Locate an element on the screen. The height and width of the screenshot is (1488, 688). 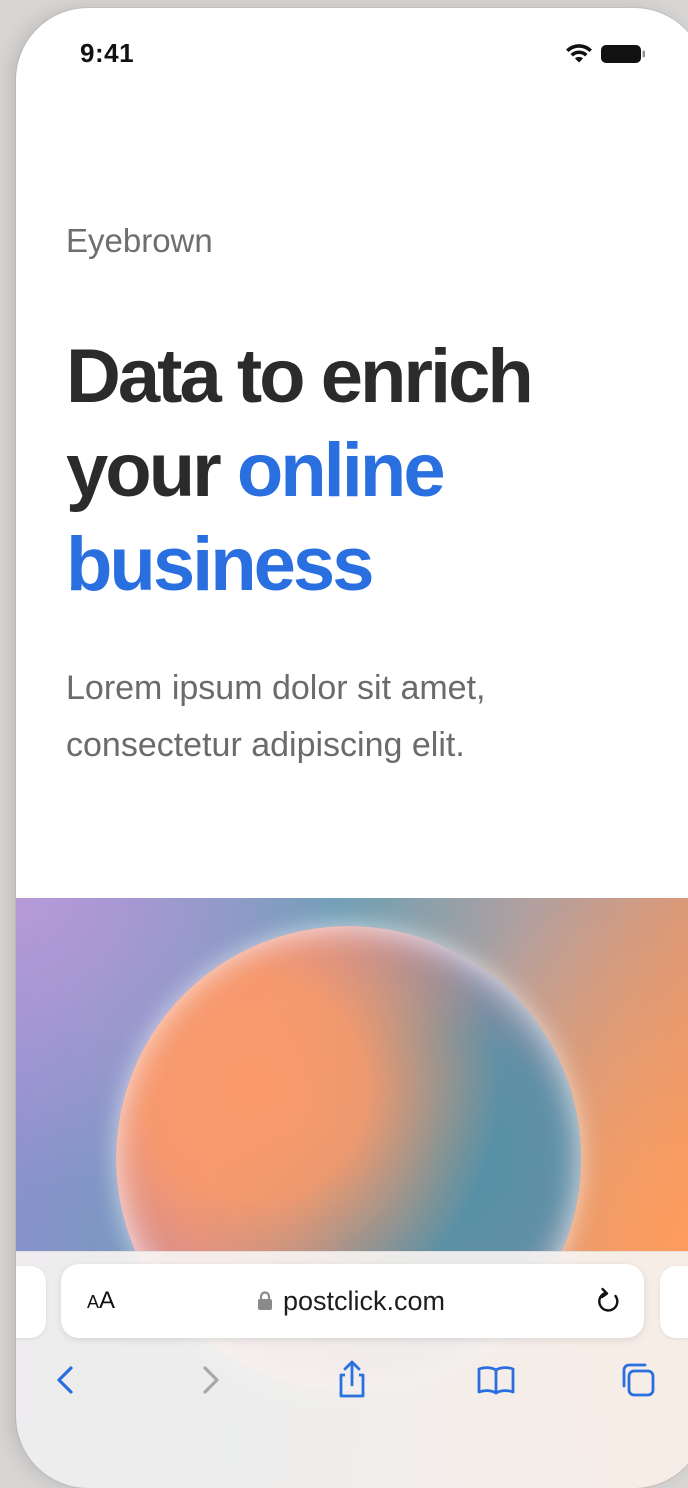
tabs-button is located at coordinates (638, 1380).